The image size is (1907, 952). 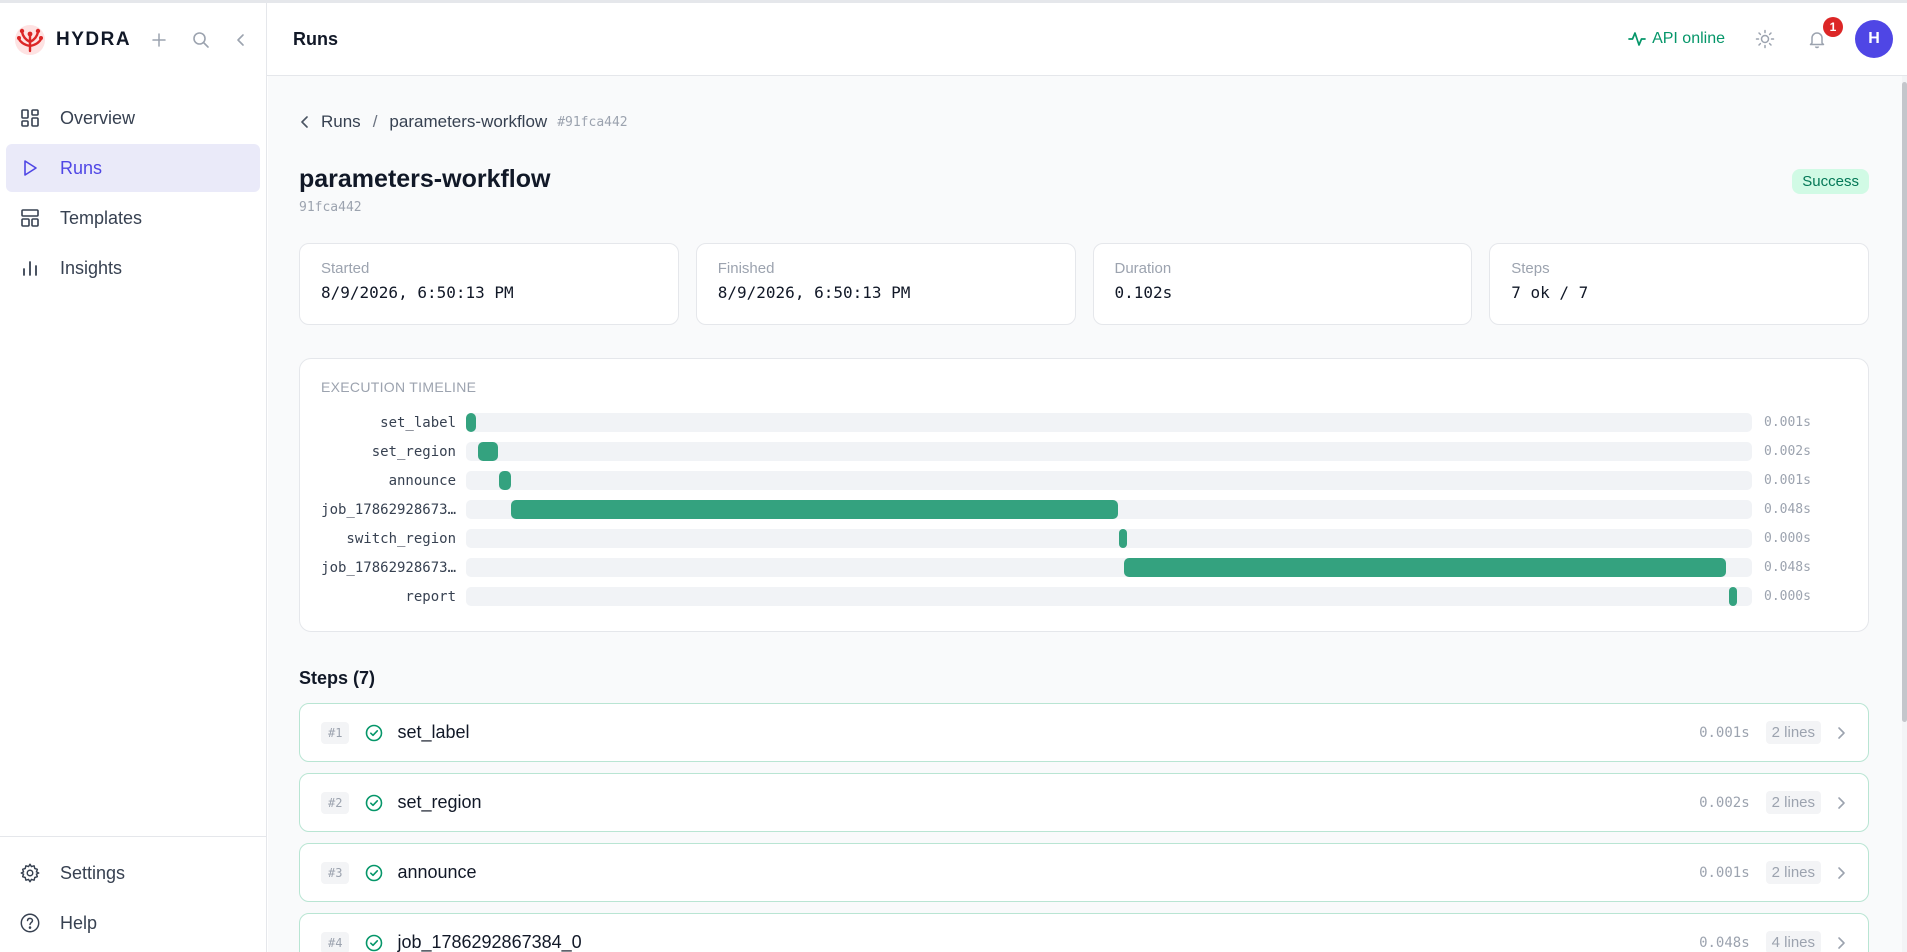 What do you see at coordinates (1787, 509) in the screenshot?
I see `timeline-duration: 0.048s` at bounding box center [1787, 509].